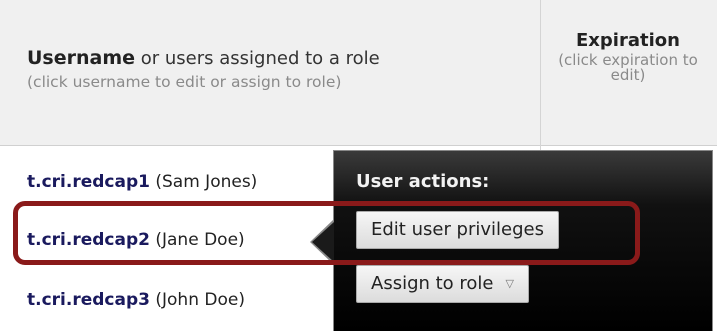 The width and height of the screenshot is (717, 331). Describe the element at coordinates (197, 300) in the screenshot. I see `user-fullname: (John Doe)` at that location.